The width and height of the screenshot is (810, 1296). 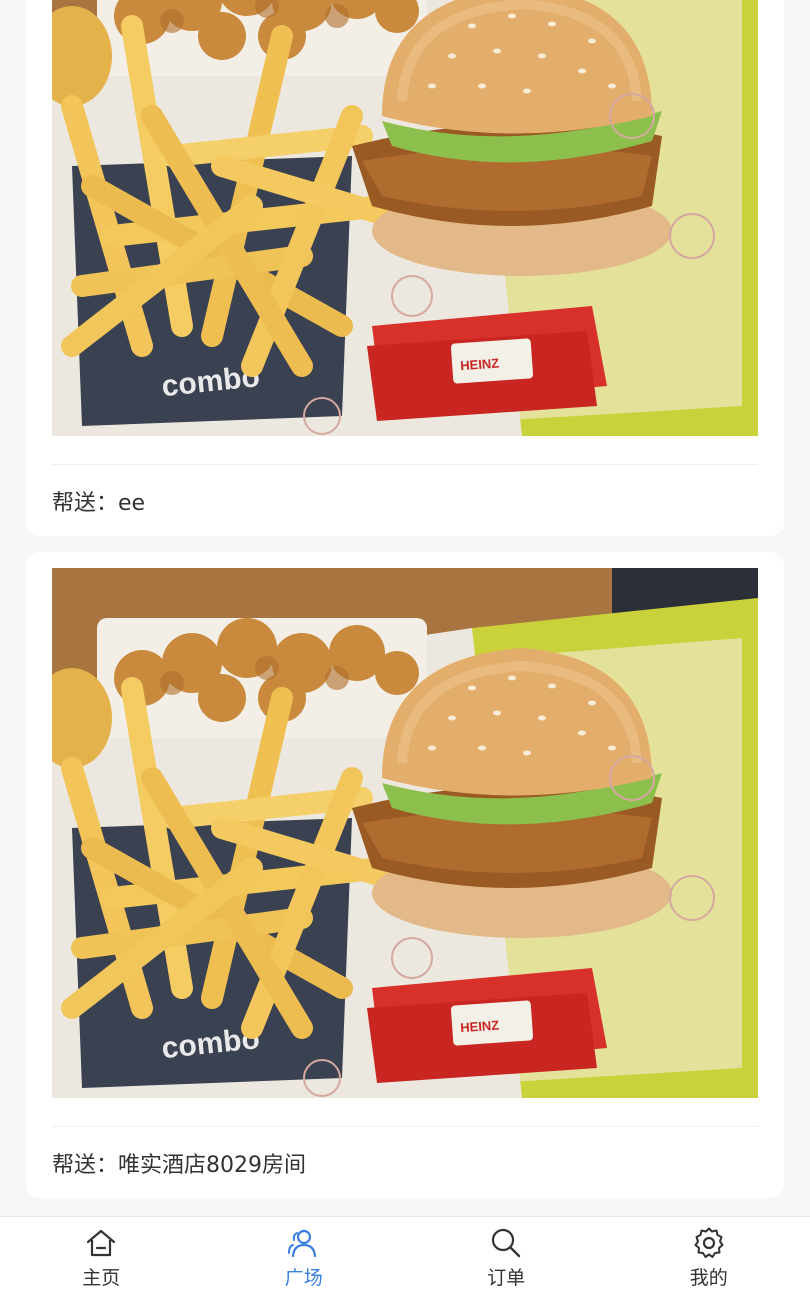 I want to click on bottom-tab-bar: 主页 广场 订单 我的, so click(x=405, y=1256).